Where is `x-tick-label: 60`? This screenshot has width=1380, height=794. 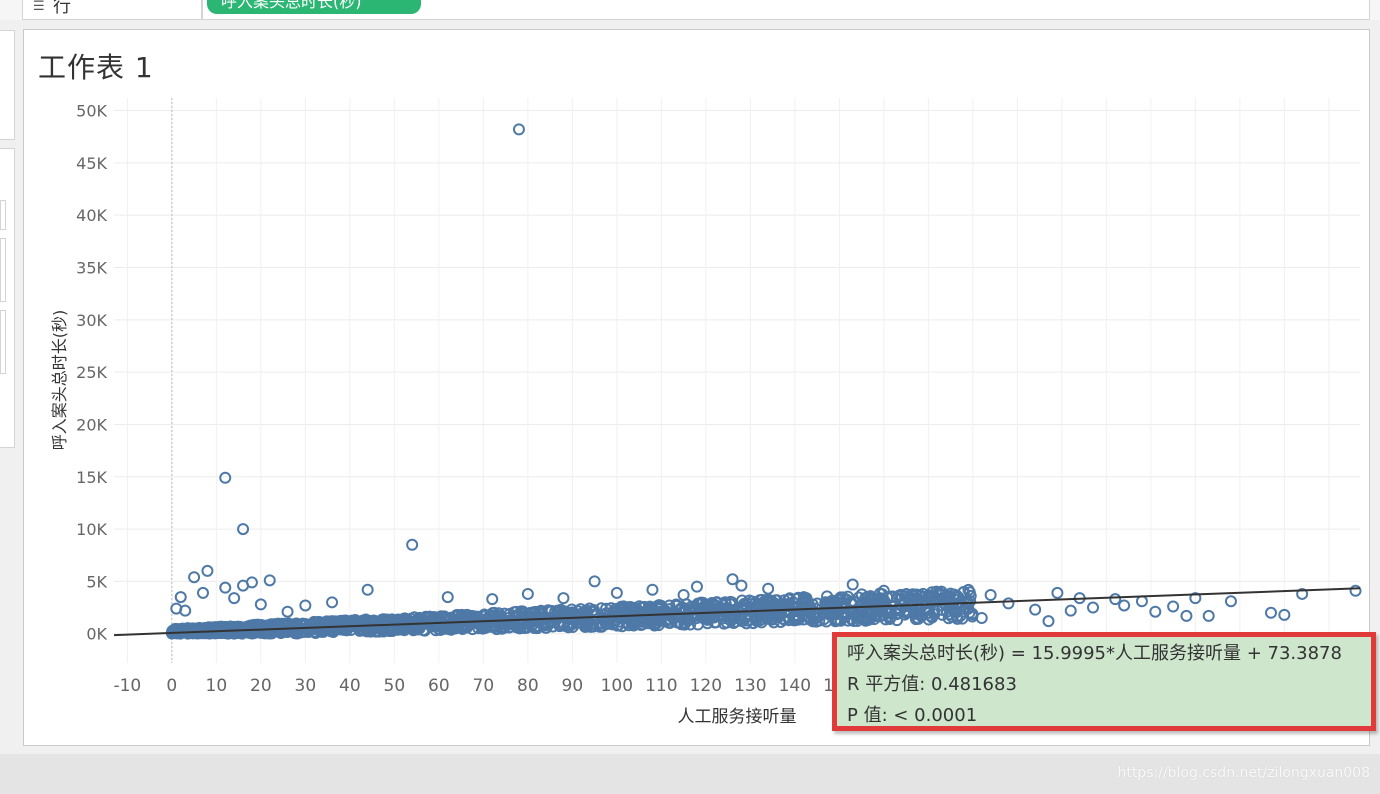
x-tick-label: 60 is located at coordinates (439, 686).